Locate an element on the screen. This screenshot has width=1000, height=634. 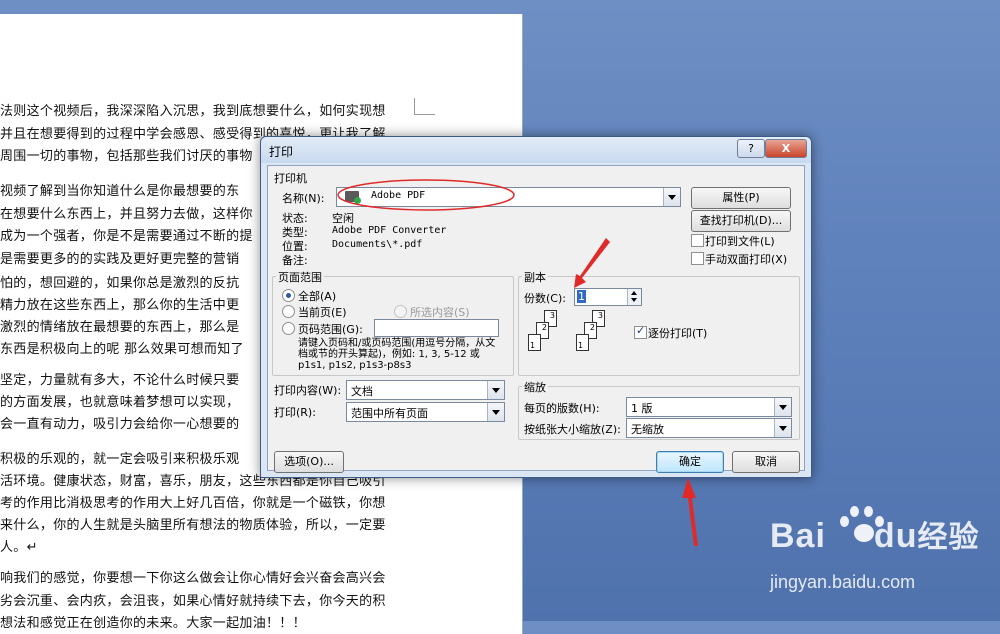
pages-per-sheet-label: 每页的版数(H): is located at coordinates (562, 408).